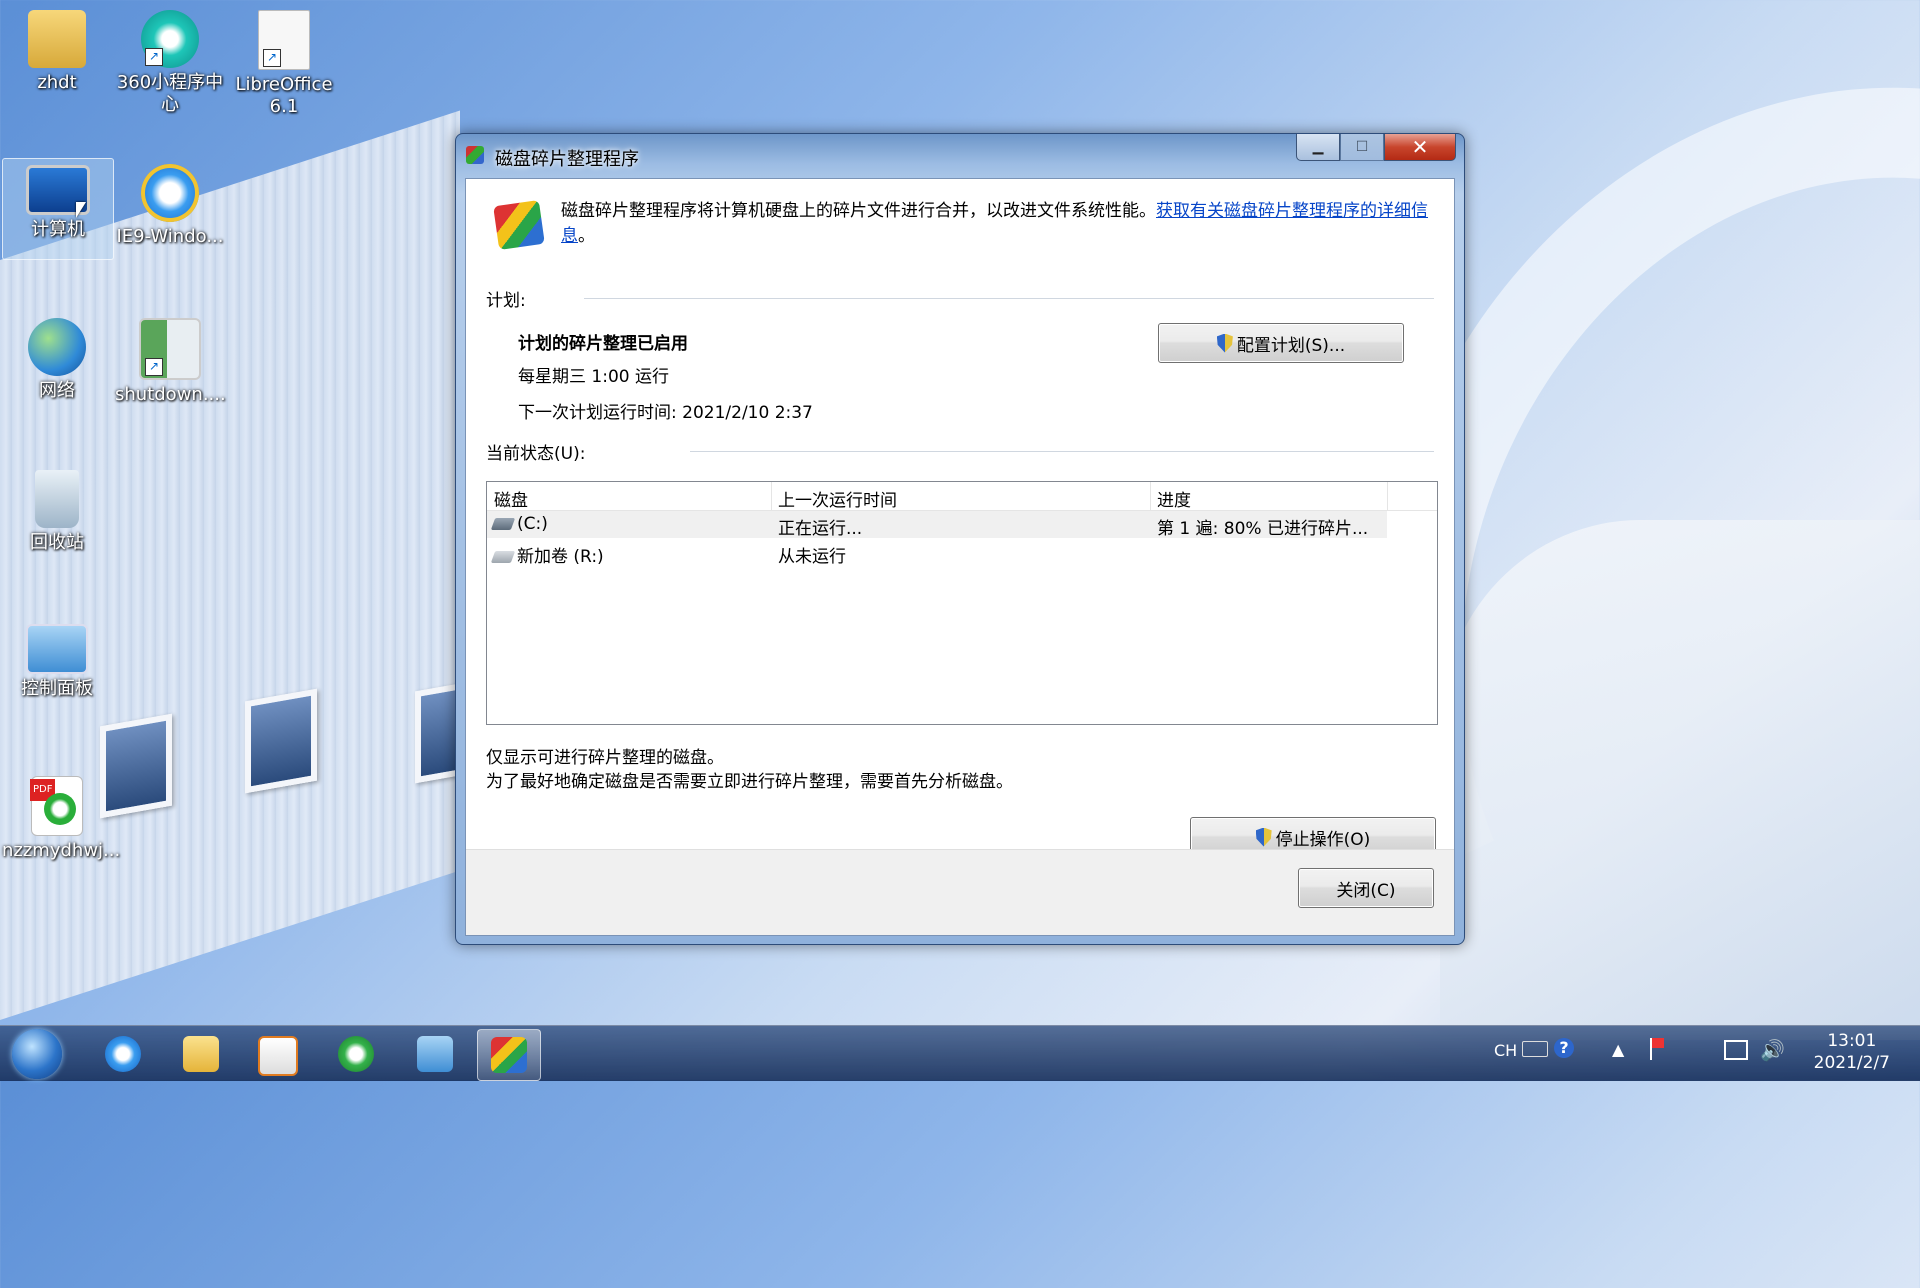 This screenshot has height=1288, width=1920. I want to click on taskbar-explorer, so click(201, 1054).